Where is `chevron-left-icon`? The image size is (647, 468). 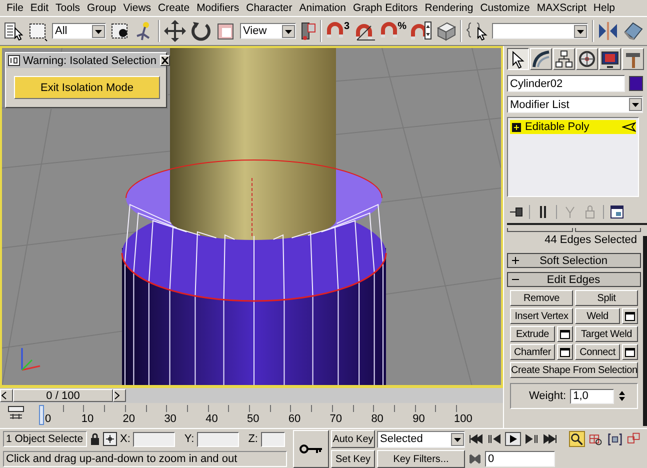 chevron-left-icon is located at coordinates (4, 395).